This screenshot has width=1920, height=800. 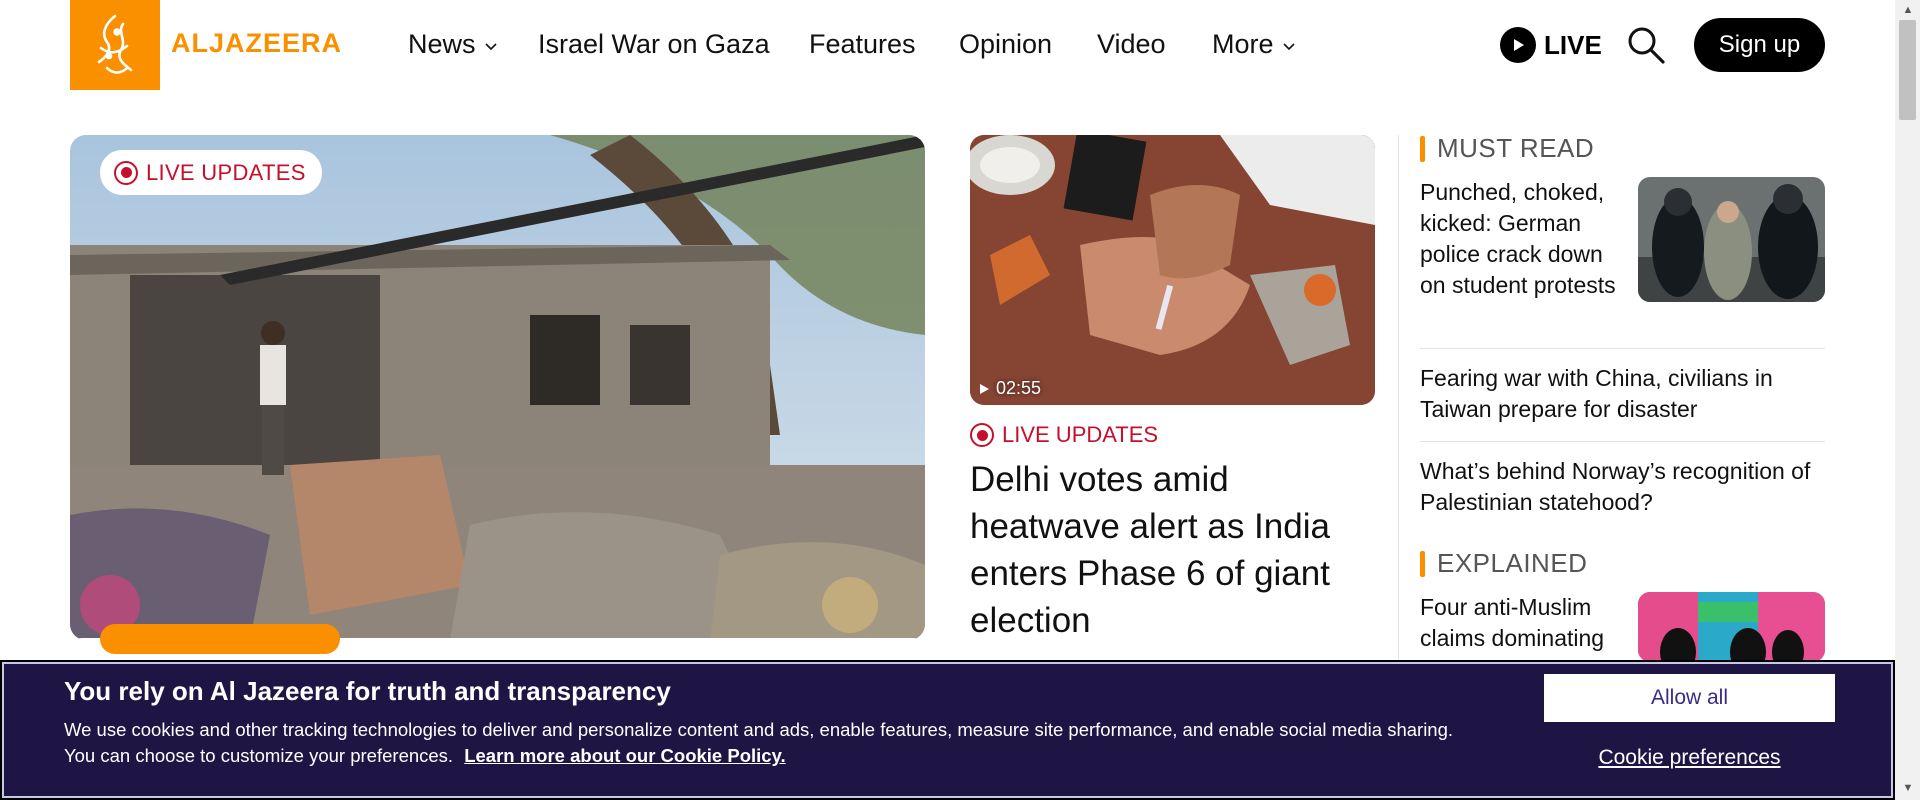 I want to click on section-title: EXPLAINED, so click(x=1512, y=563).